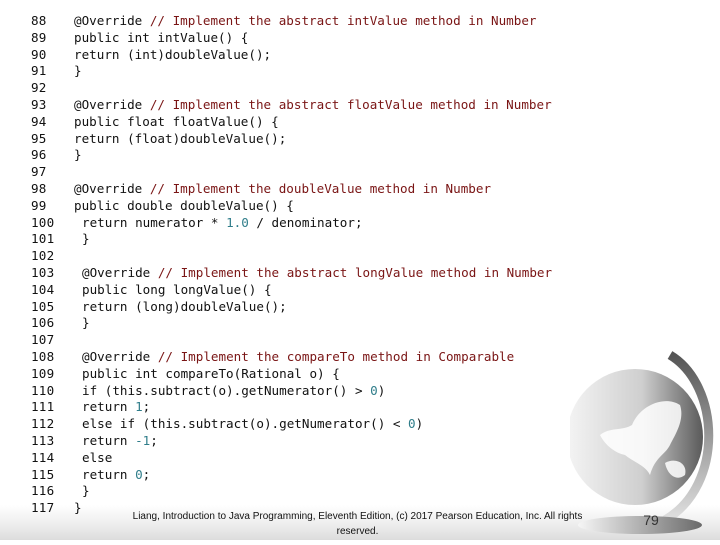 The height and width of the screenshot is (545, 720). I want to click on line-number: 90, so click(39, 54).